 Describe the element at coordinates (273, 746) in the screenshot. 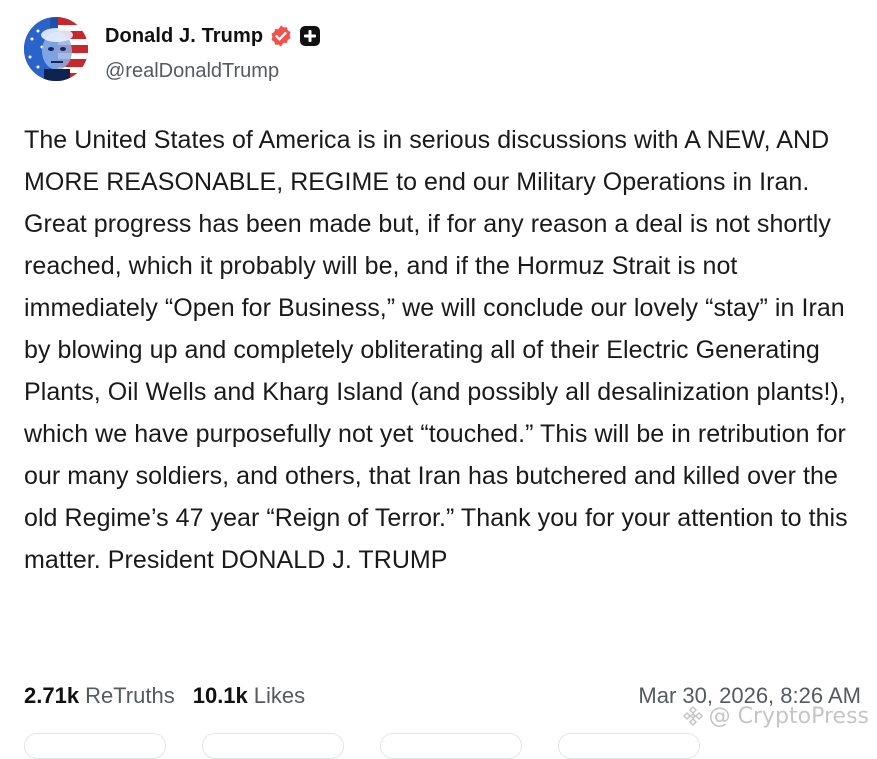

I see `retruth-button` at that location.